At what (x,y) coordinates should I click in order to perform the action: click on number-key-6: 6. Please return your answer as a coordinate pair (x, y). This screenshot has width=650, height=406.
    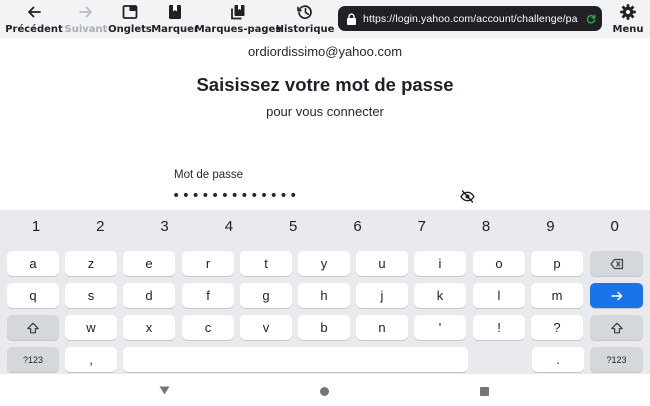
    Looking at the image, I should click on (358, 226).